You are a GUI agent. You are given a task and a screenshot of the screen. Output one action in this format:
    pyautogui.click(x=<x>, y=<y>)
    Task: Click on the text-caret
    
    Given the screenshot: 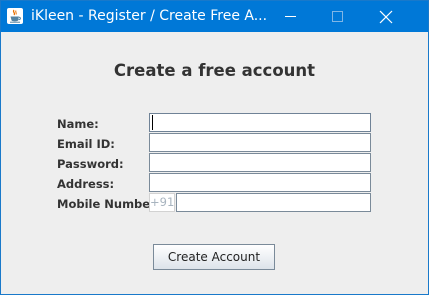 What is the action you would take?
    pyautogui.click(x=152, y=122)
    